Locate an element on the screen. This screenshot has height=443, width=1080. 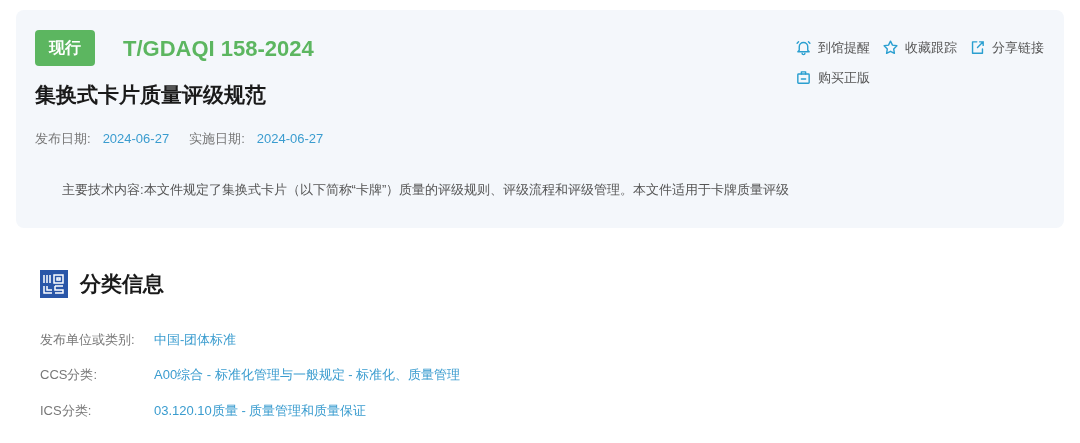
logo-icon is located at coordinates (54, 283).